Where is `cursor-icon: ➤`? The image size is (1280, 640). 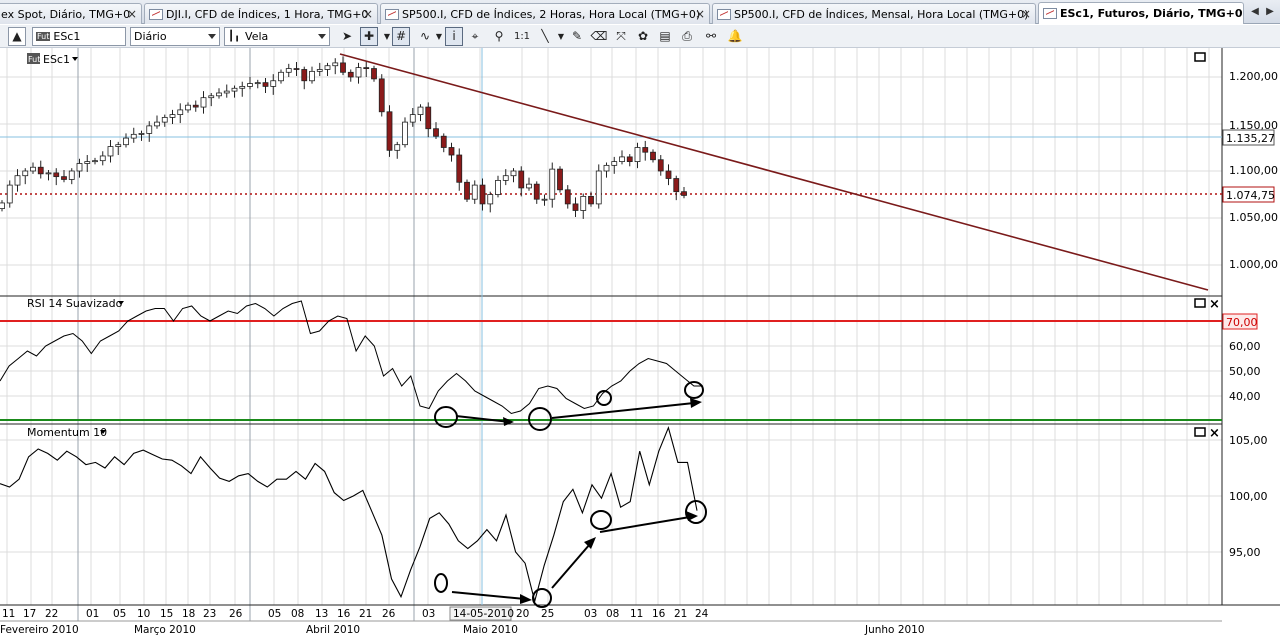
cursor-icon: ➤ is located at coordinates (347, 36).